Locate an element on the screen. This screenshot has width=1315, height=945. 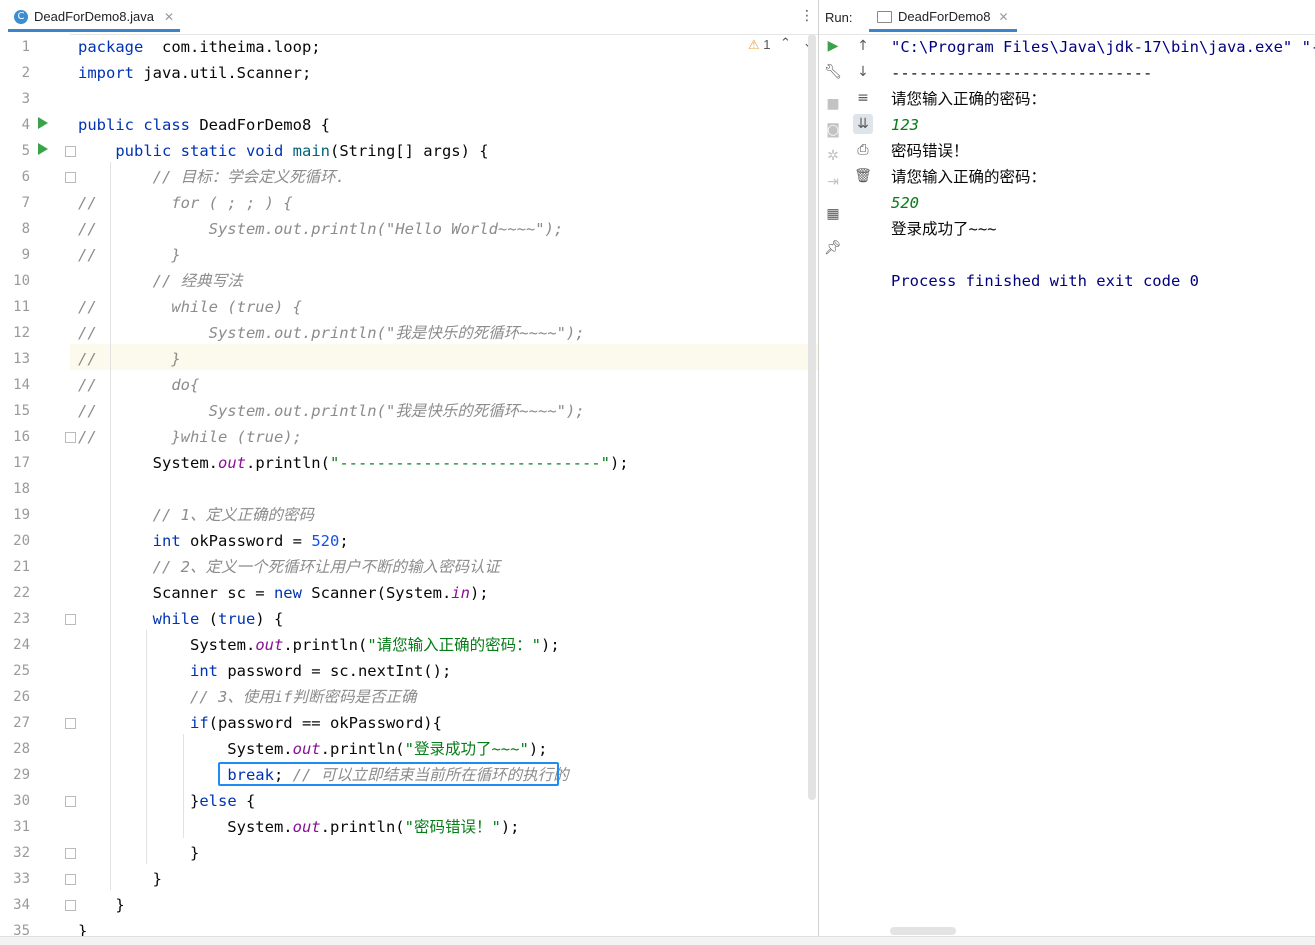
inspection-warning: ⚠ 1 is located at coordinates (759, 45).